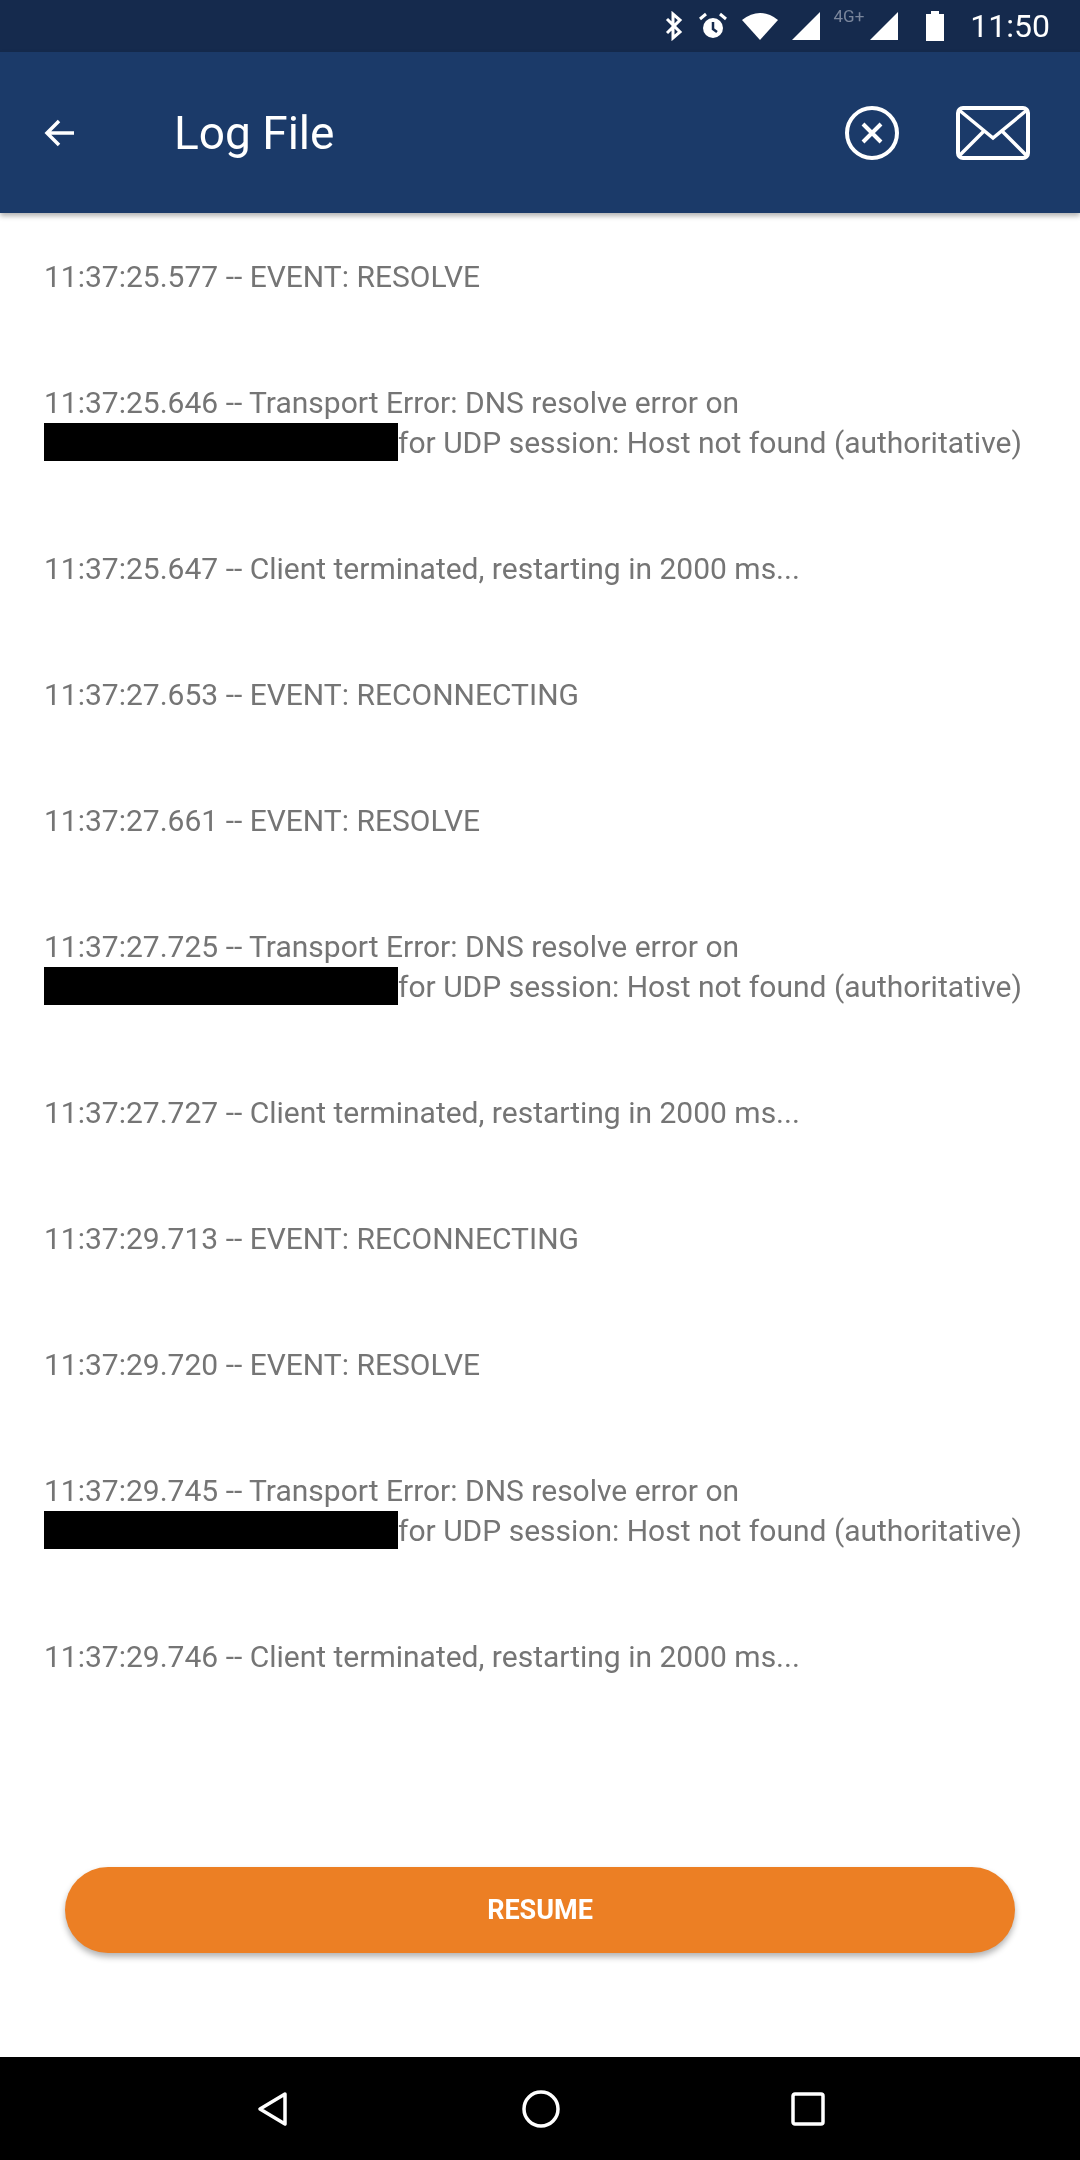 The width and height of the screenshot is (1080, 2160). I want to click on screen-title: Log File, so click(255, 132).